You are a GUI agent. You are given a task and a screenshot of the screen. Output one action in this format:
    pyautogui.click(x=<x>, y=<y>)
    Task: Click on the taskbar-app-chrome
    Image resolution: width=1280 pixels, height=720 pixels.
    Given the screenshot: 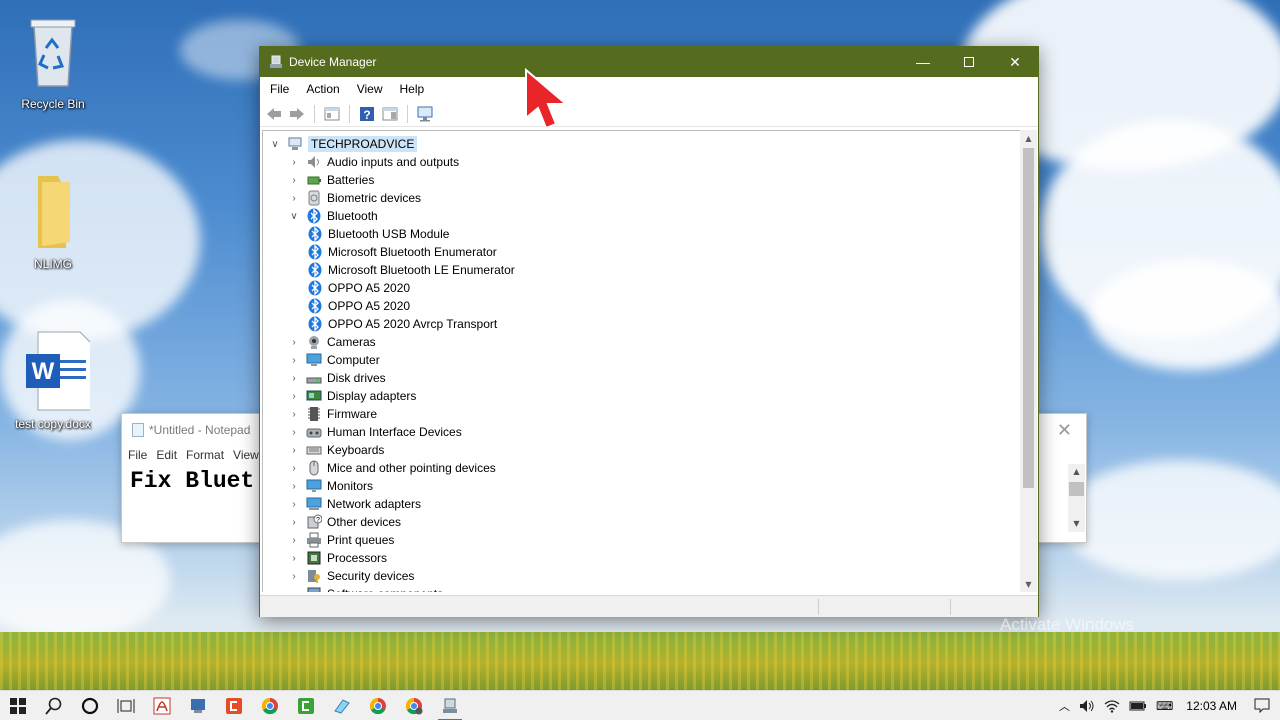 What is the action you would take?
    pyautogui.click(x=270, y=705)
    